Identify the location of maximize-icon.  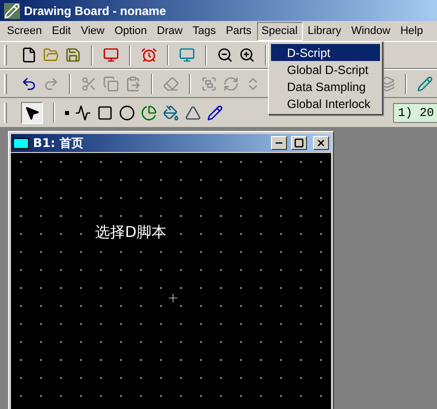
(299, 143).